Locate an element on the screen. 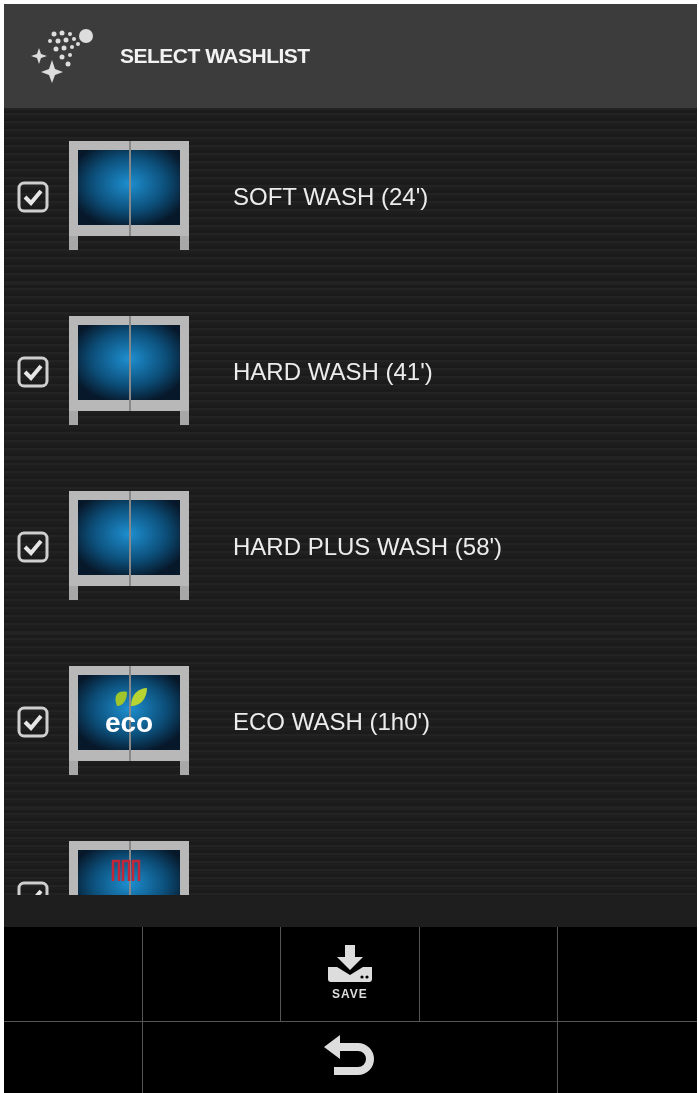 The width and height of the screenshot is (699, 1093). wash-program-label: HARD PLUS WASH (58') is located at coordinates (368, 546).